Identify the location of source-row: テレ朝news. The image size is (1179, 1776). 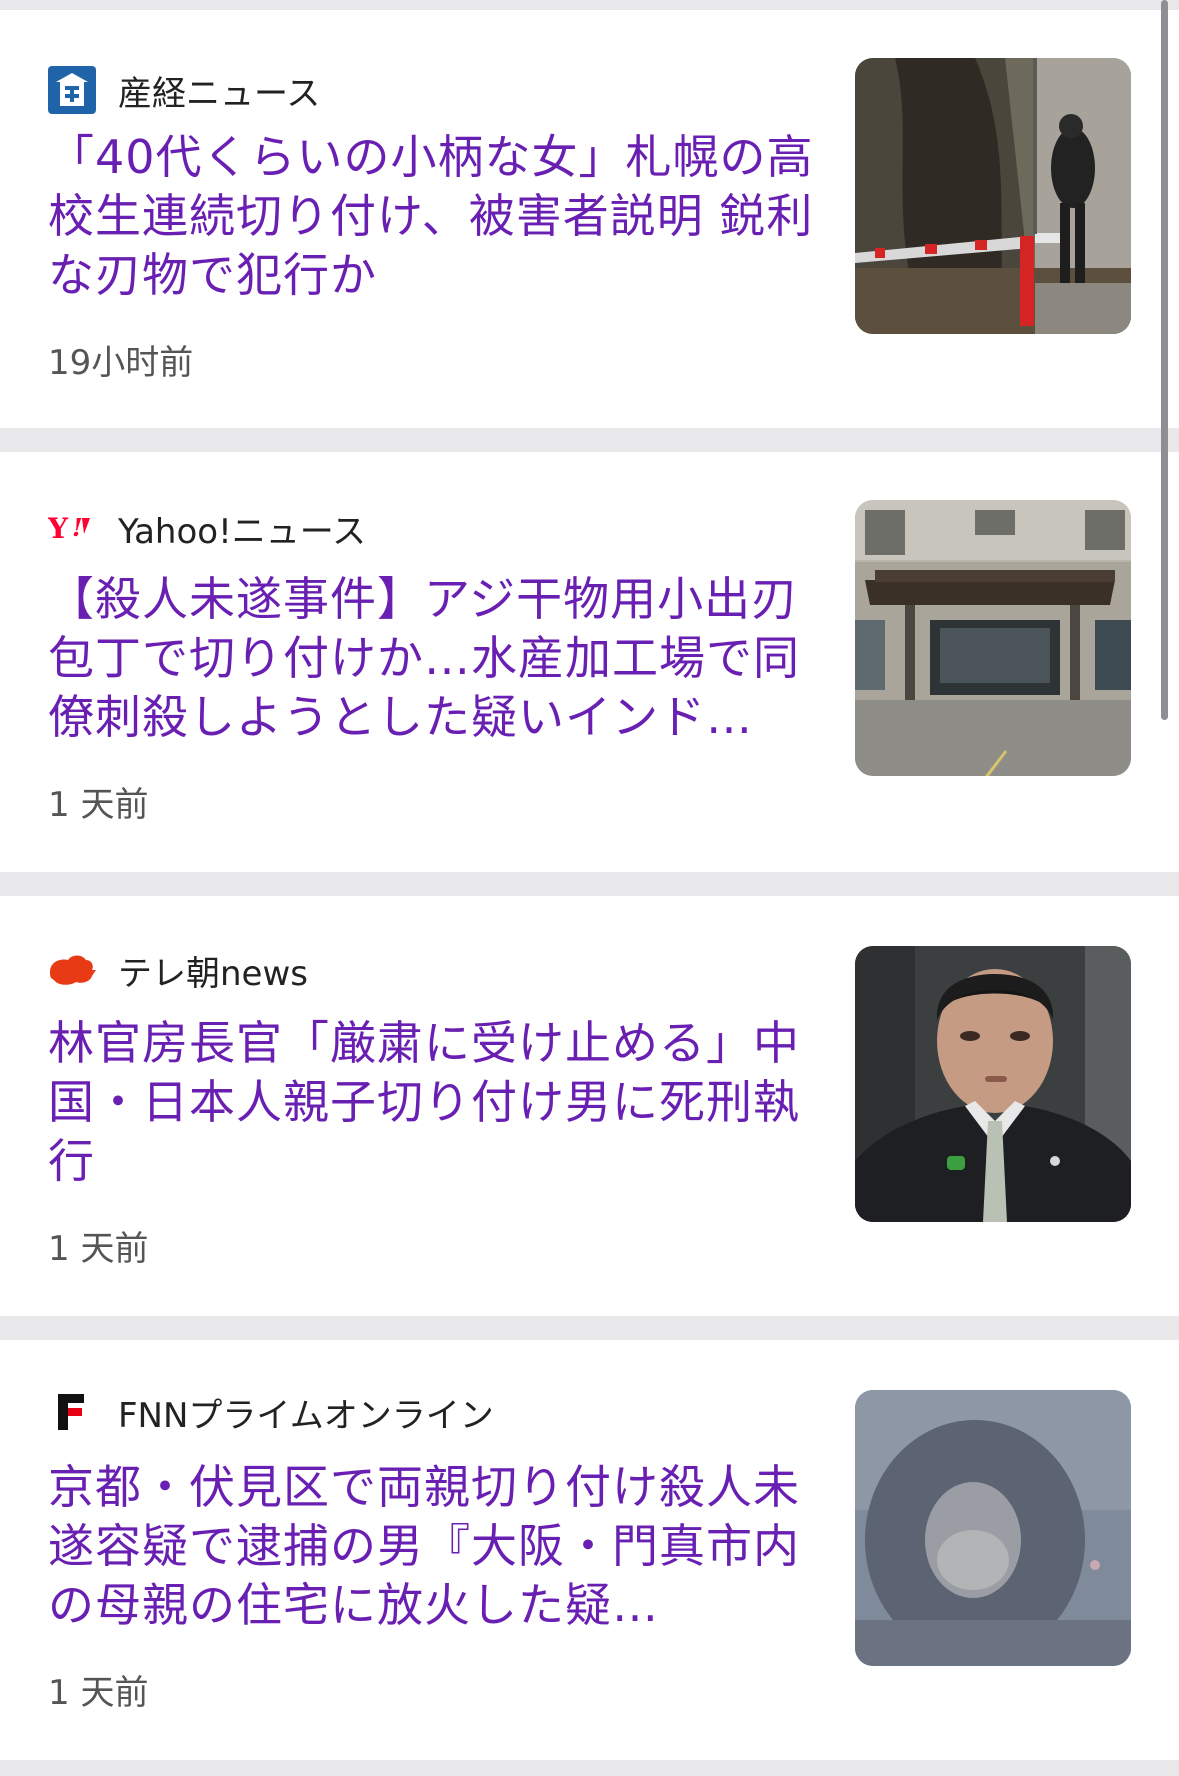
(178, 970).